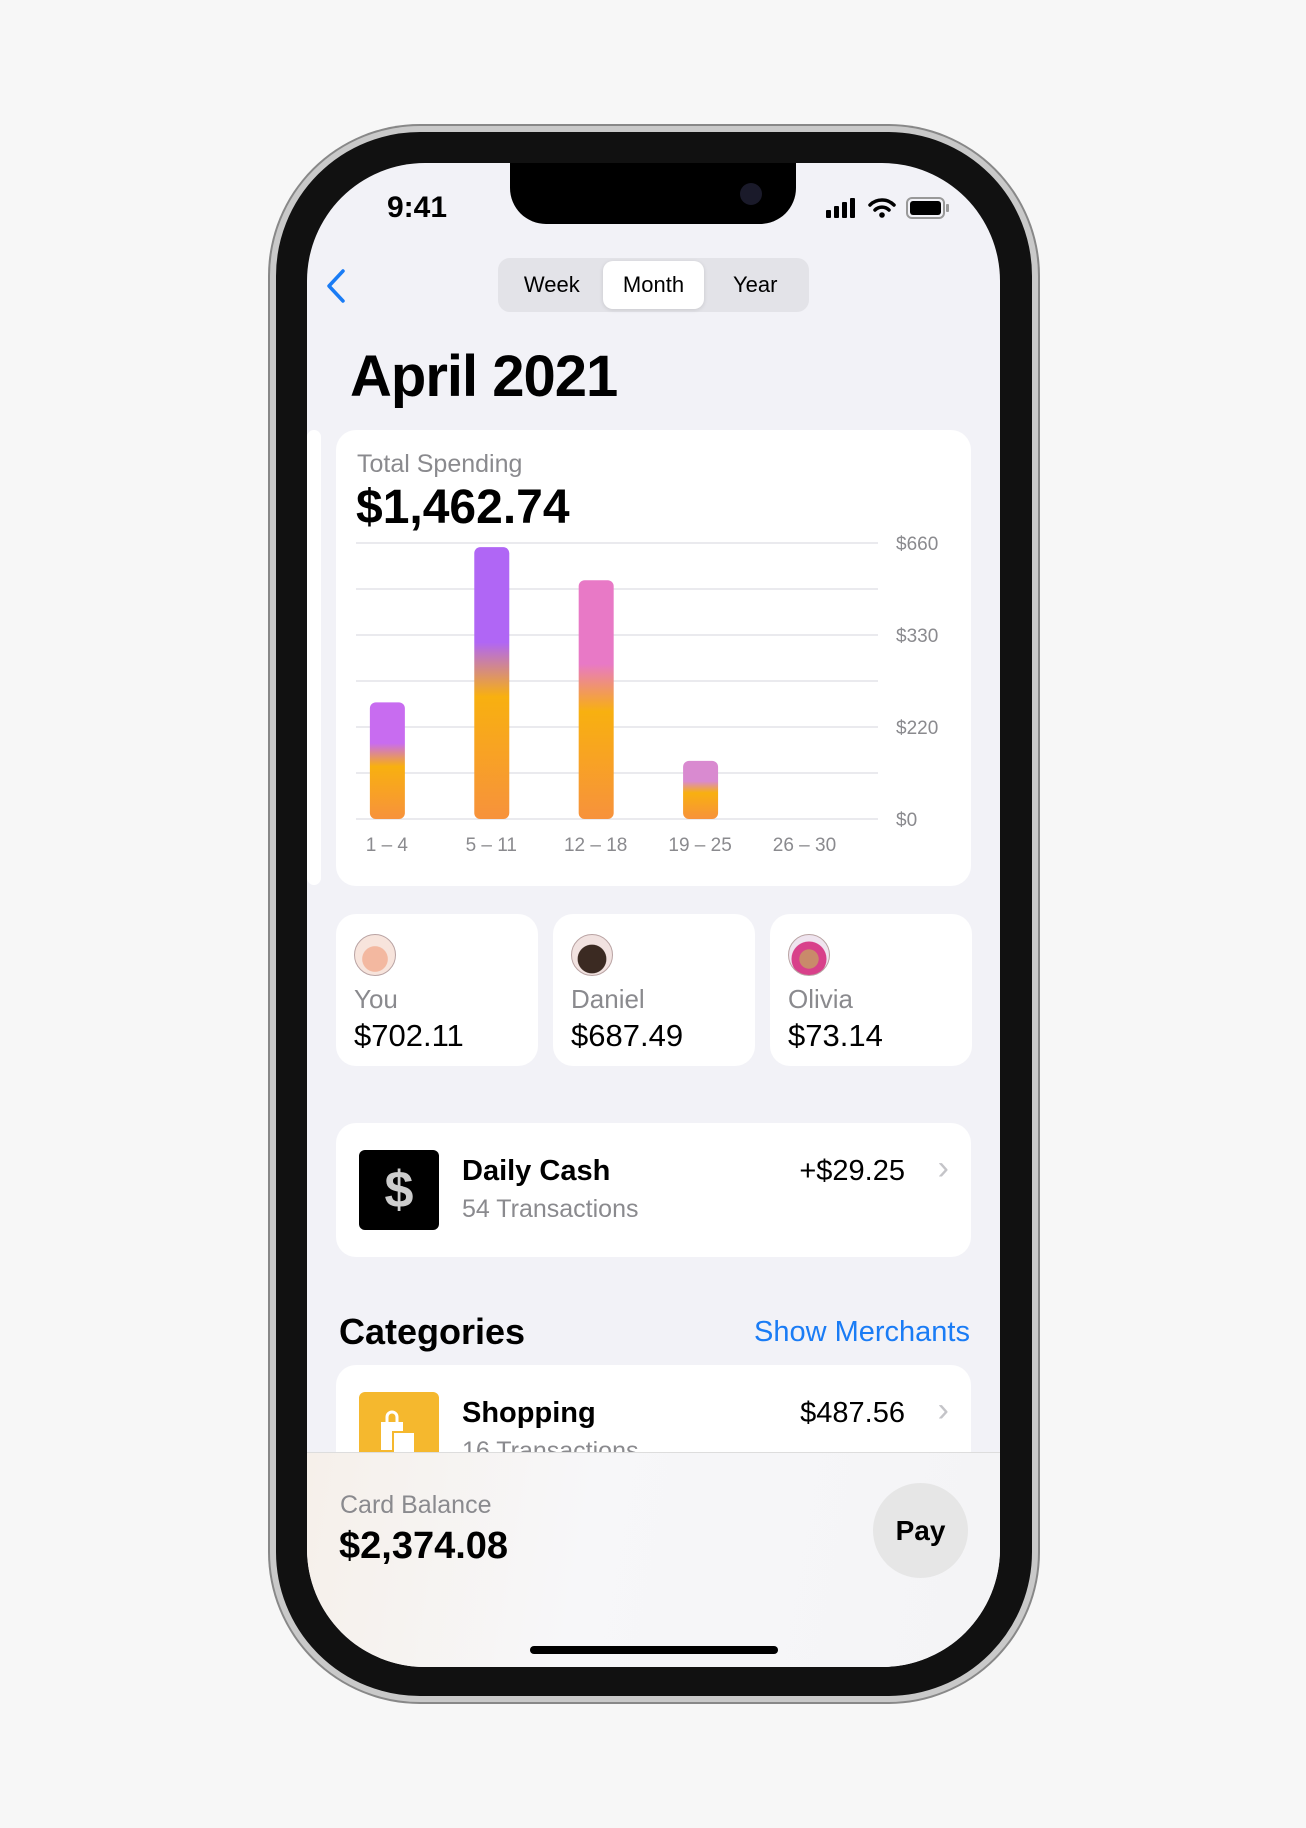  What do you see at coordinates (927, 208) in the screenshot?
I see `battery-icon` at bounding box center [927, 208].